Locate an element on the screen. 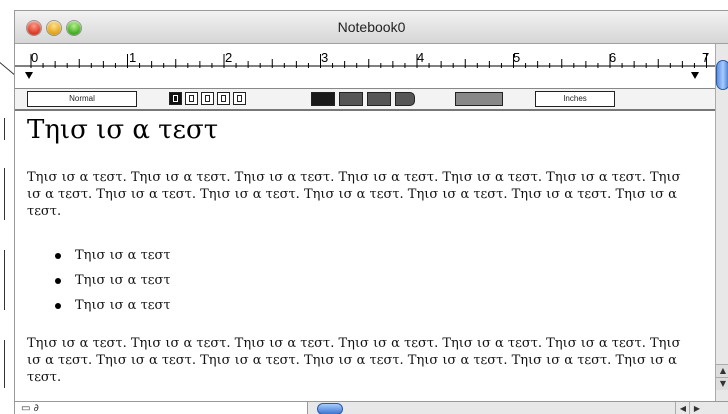  ruler-number: 3 is located at coordinates (325, 57).